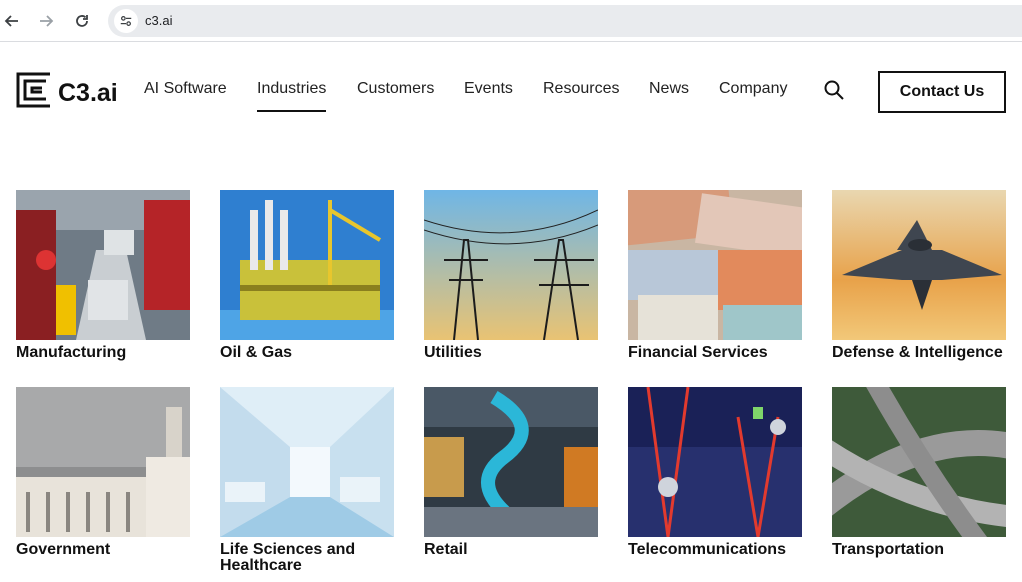 The height and width of the screenshot is (582, 1022). Describe the element at coordinates (446, 549) in the screenshot. I see `industry-label: Retail` at that location.